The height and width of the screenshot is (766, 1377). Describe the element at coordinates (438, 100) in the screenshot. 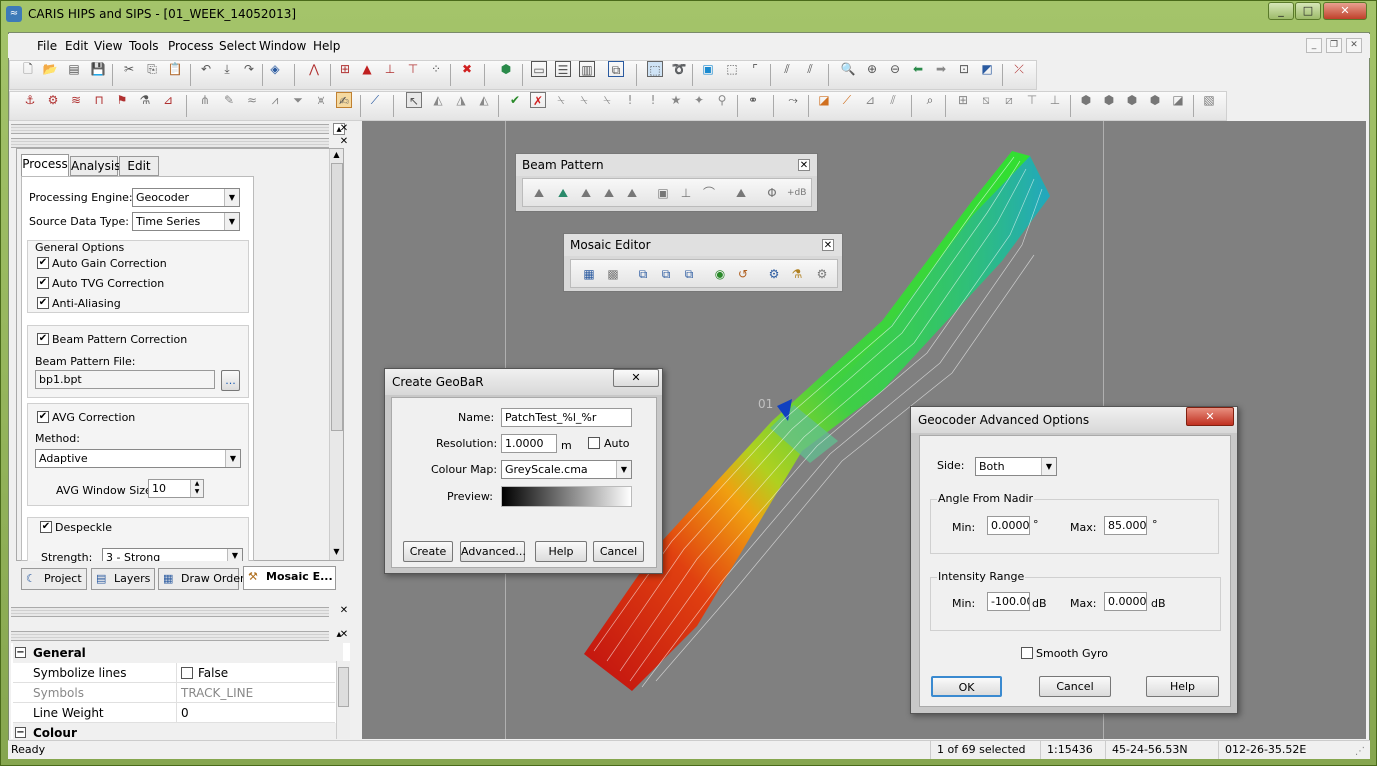

I see `tri1-icon: ◭` at that location.